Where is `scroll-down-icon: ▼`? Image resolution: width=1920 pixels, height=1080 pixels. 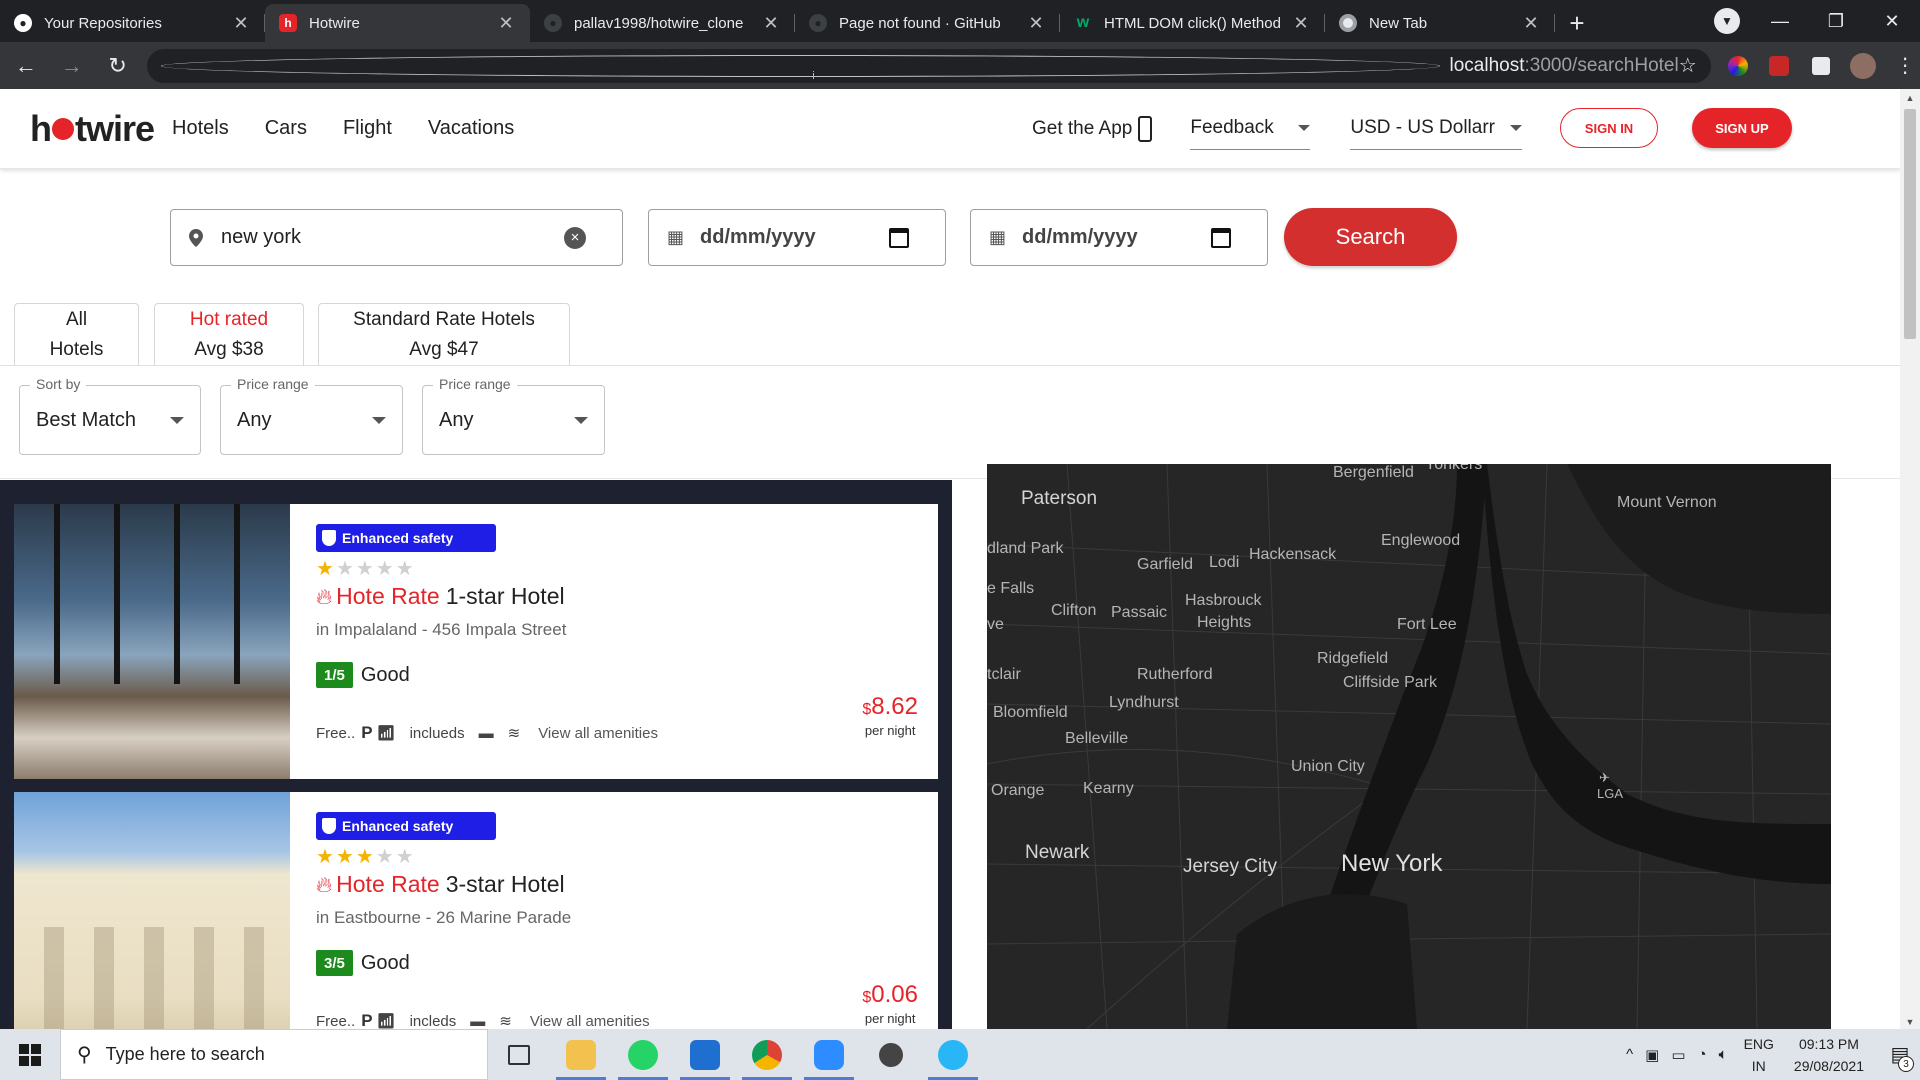 scroll-down-icon: ▼ is located at coordinates (1910, 1022).